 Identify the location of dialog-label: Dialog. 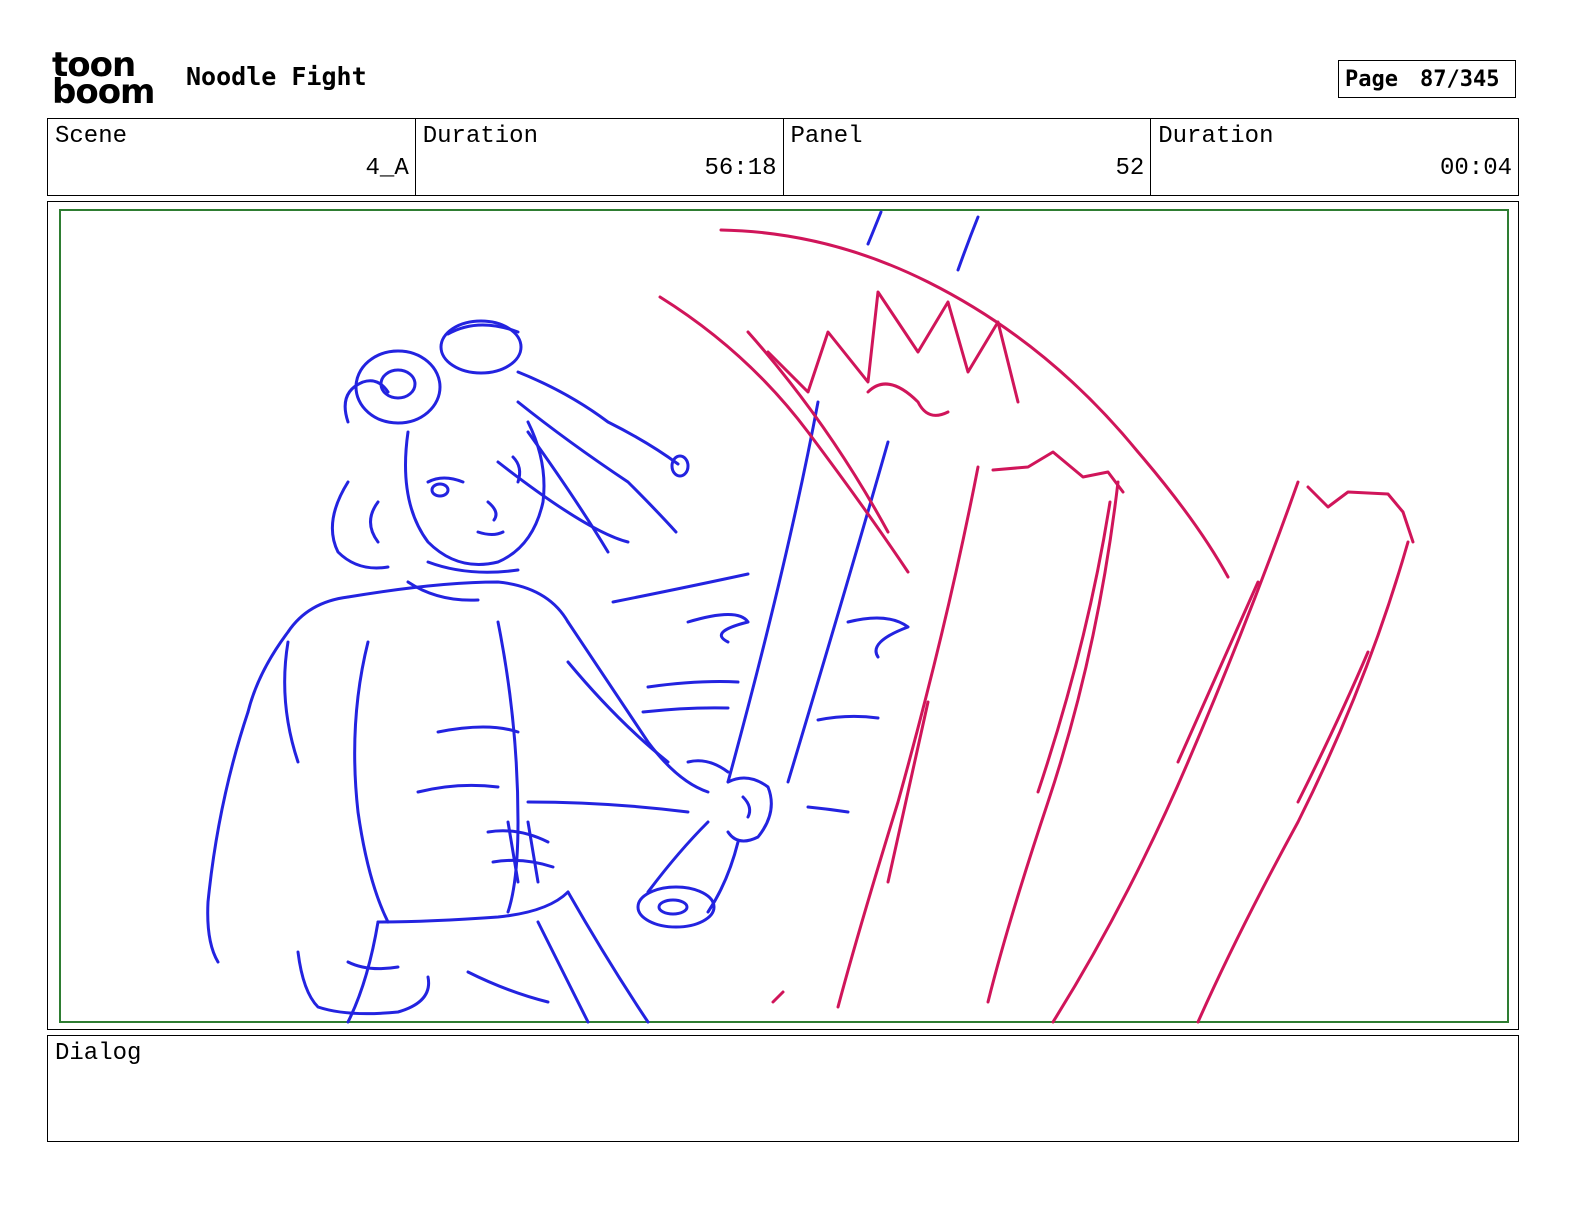
(98, 1053).